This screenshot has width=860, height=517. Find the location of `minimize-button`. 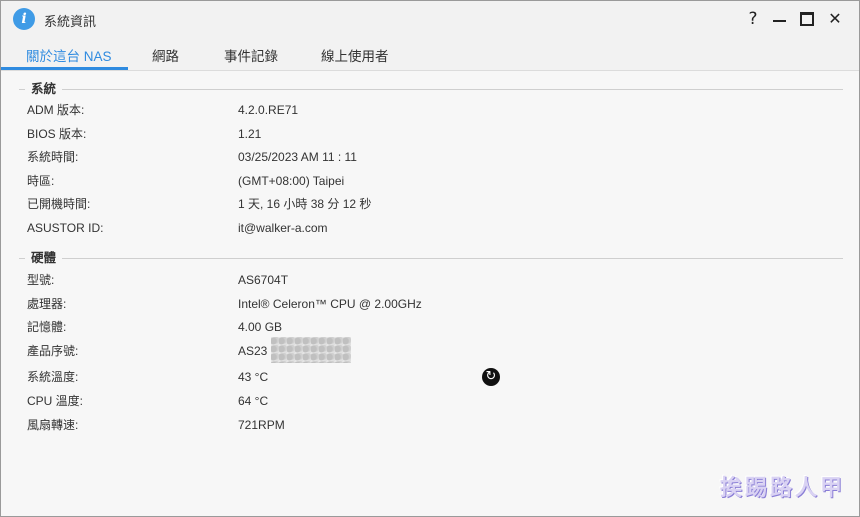

minimize-button is located at coordinates (779, 19).